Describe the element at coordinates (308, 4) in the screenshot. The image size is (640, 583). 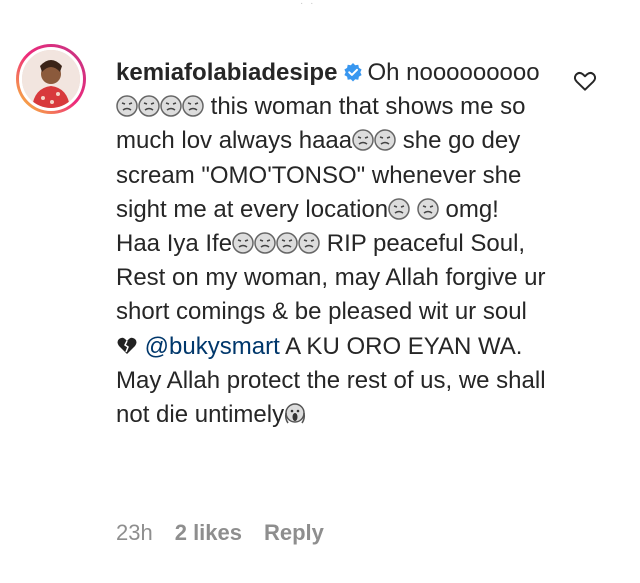
I see `top-cut-fragment: · ·` at that location.